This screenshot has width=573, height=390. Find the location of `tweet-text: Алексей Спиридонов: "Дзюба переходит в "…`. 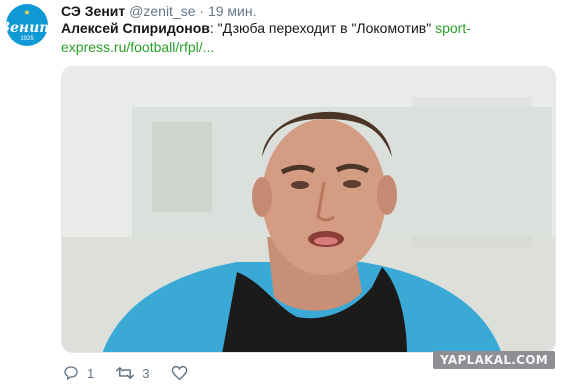

tweet-text: Алексей Спиридонов: "Дзюба переходит в "… is located at coordinates (306, 38).